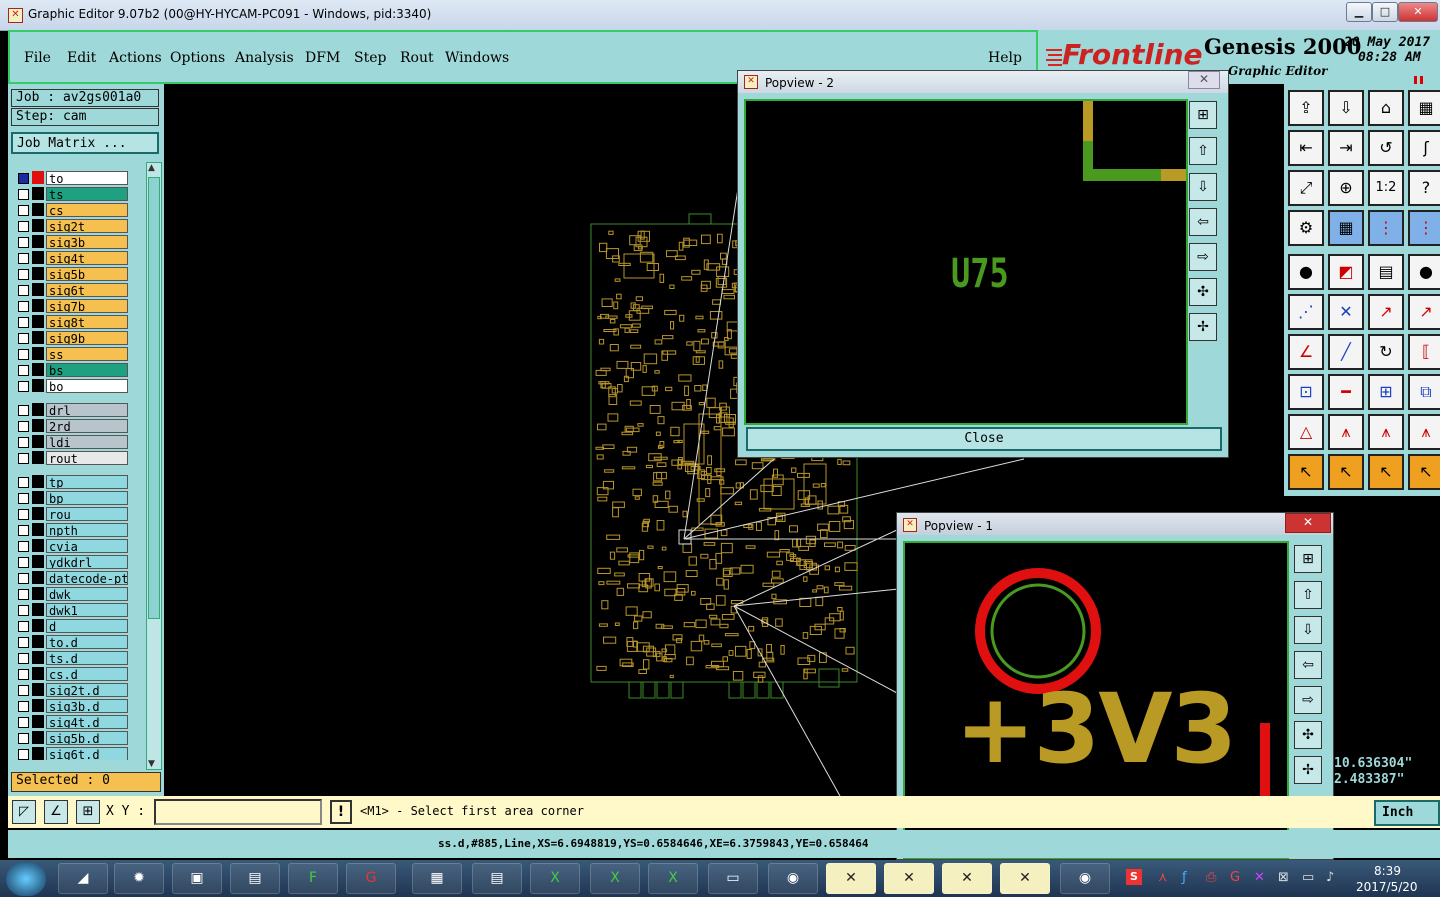 The width and height of the screenshot is (1440, 897). I want to click on tool-upload-icon: ⇪, so click(1306, 108).